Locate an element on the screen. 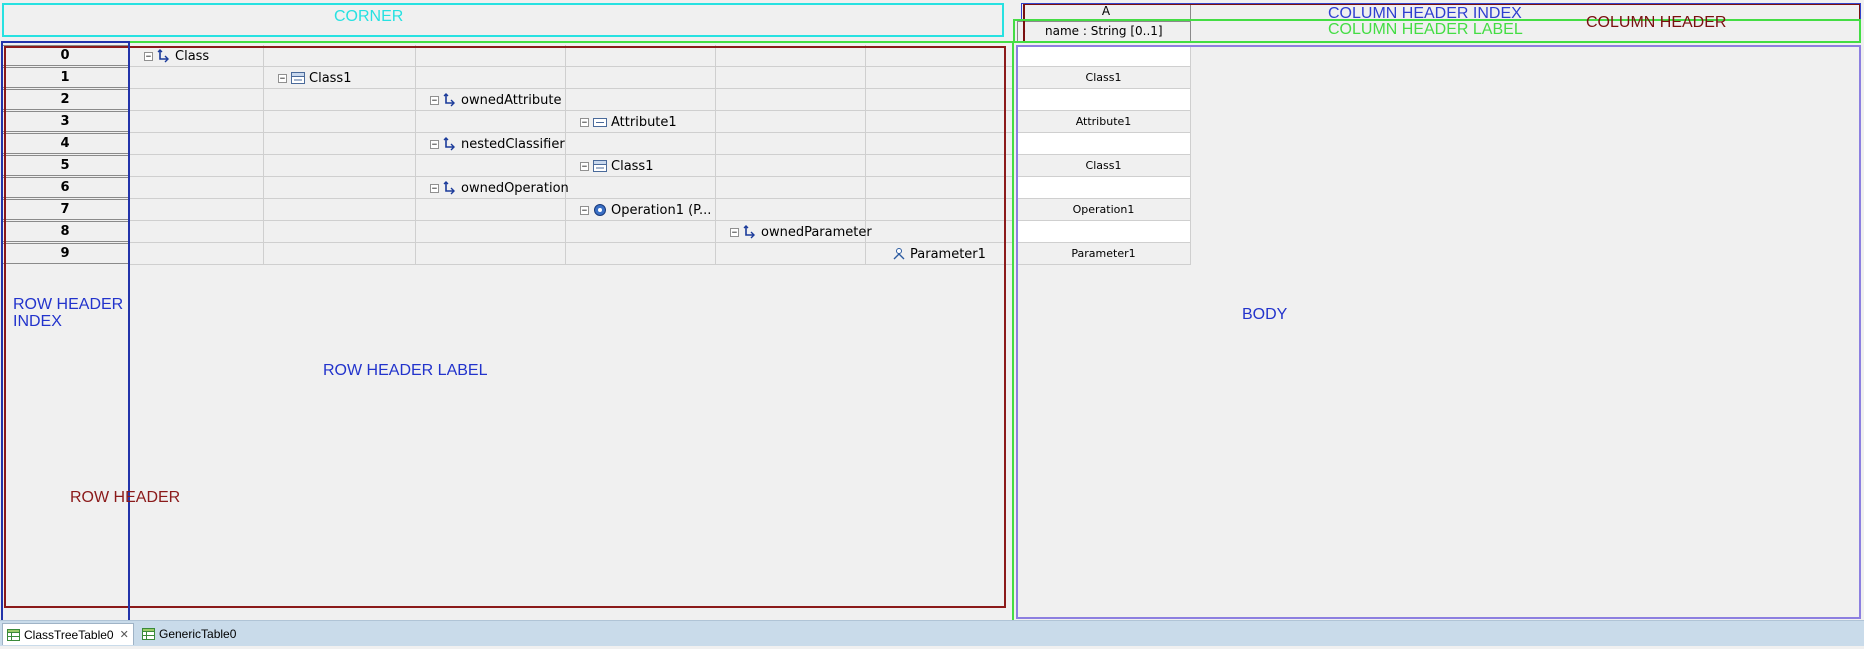 This screenshot has width=1864, height=649. tree-node: − Class is located at coordinates (176, 56).